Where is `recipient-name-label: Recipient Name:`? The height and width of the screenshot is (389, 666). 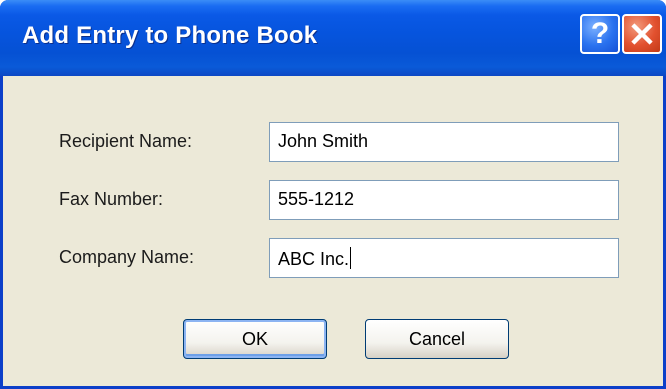 recipient-name-label: Recipient Name: is located at coordinates (126, 141).